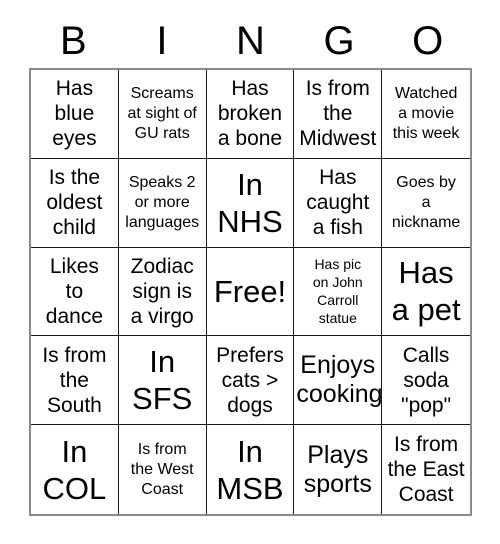 The image size is (500, 544). I want to click on bingo-cell-label: Likes to dance, so click(74, 291).